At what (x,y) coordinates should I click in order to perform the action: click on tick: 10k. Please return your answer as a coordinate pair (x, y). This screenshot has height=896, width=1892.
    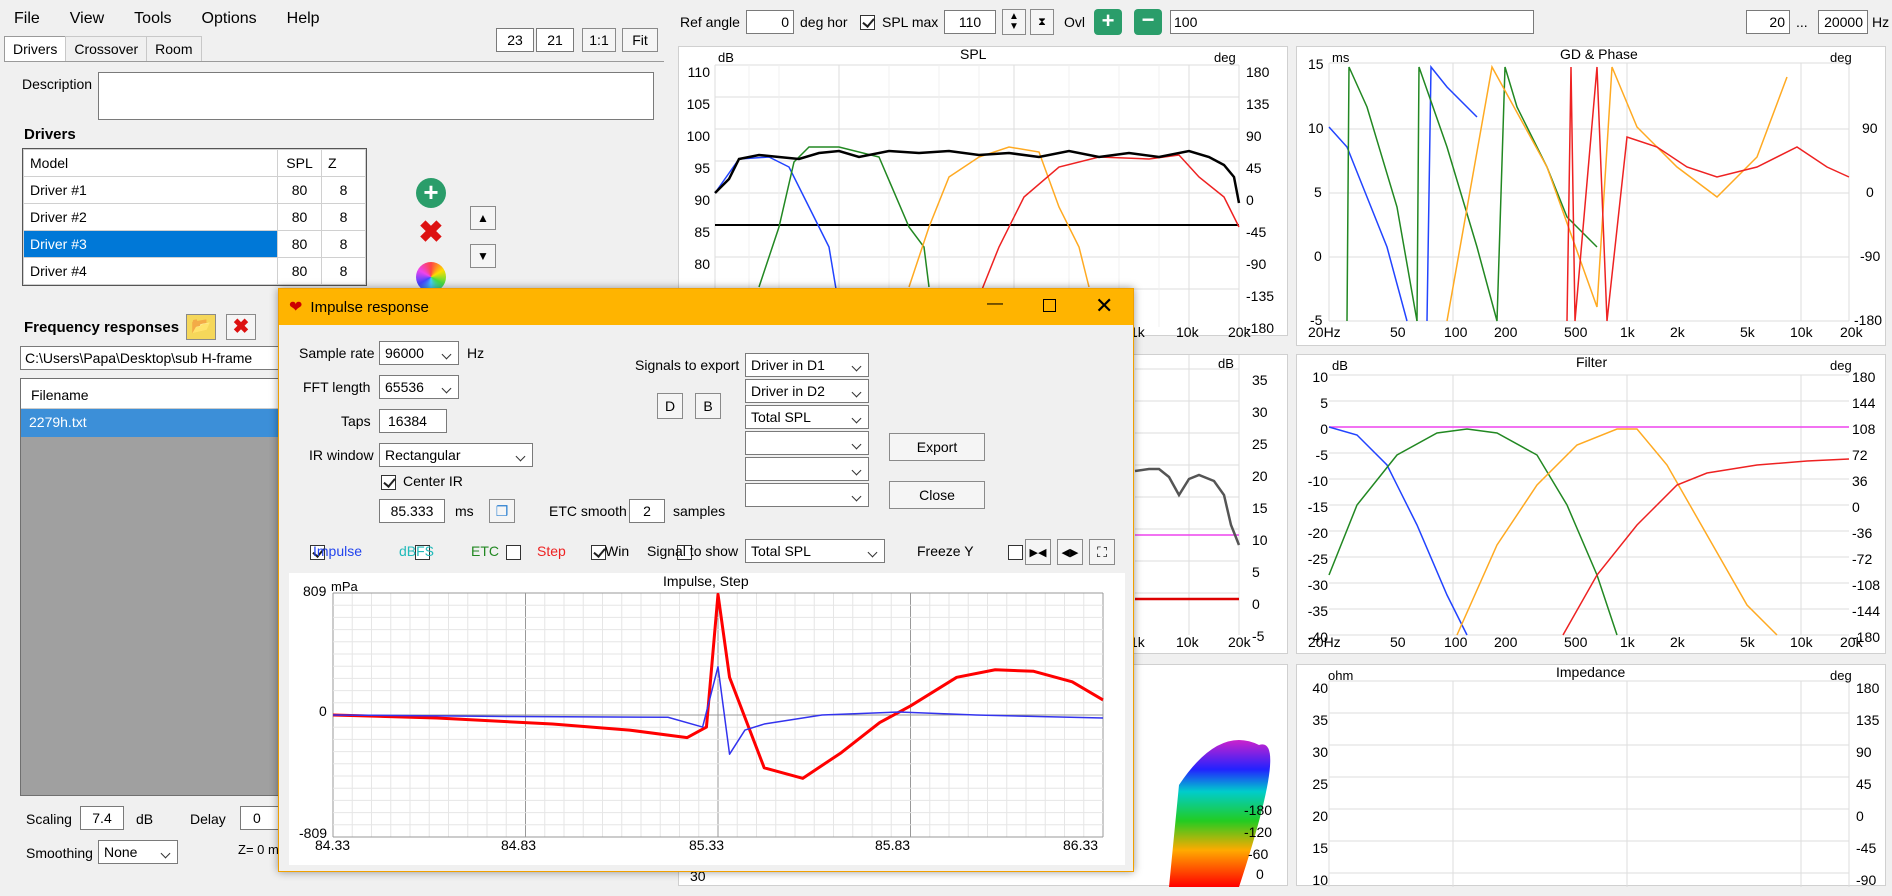
    Looking at the image, I should click on (1801, 332).